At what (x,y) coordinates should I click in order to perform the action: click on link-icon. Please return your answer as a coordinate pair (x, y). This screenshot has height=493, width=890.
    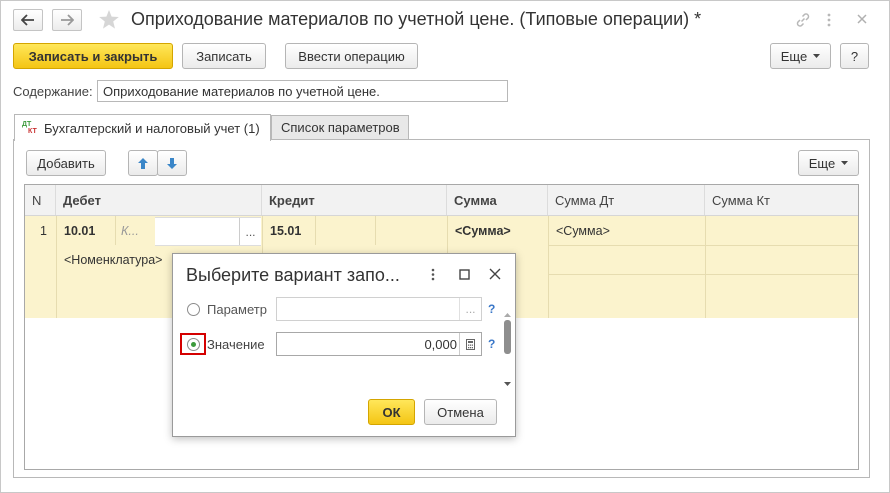
    Looking at the image, I should click on (803, 21).